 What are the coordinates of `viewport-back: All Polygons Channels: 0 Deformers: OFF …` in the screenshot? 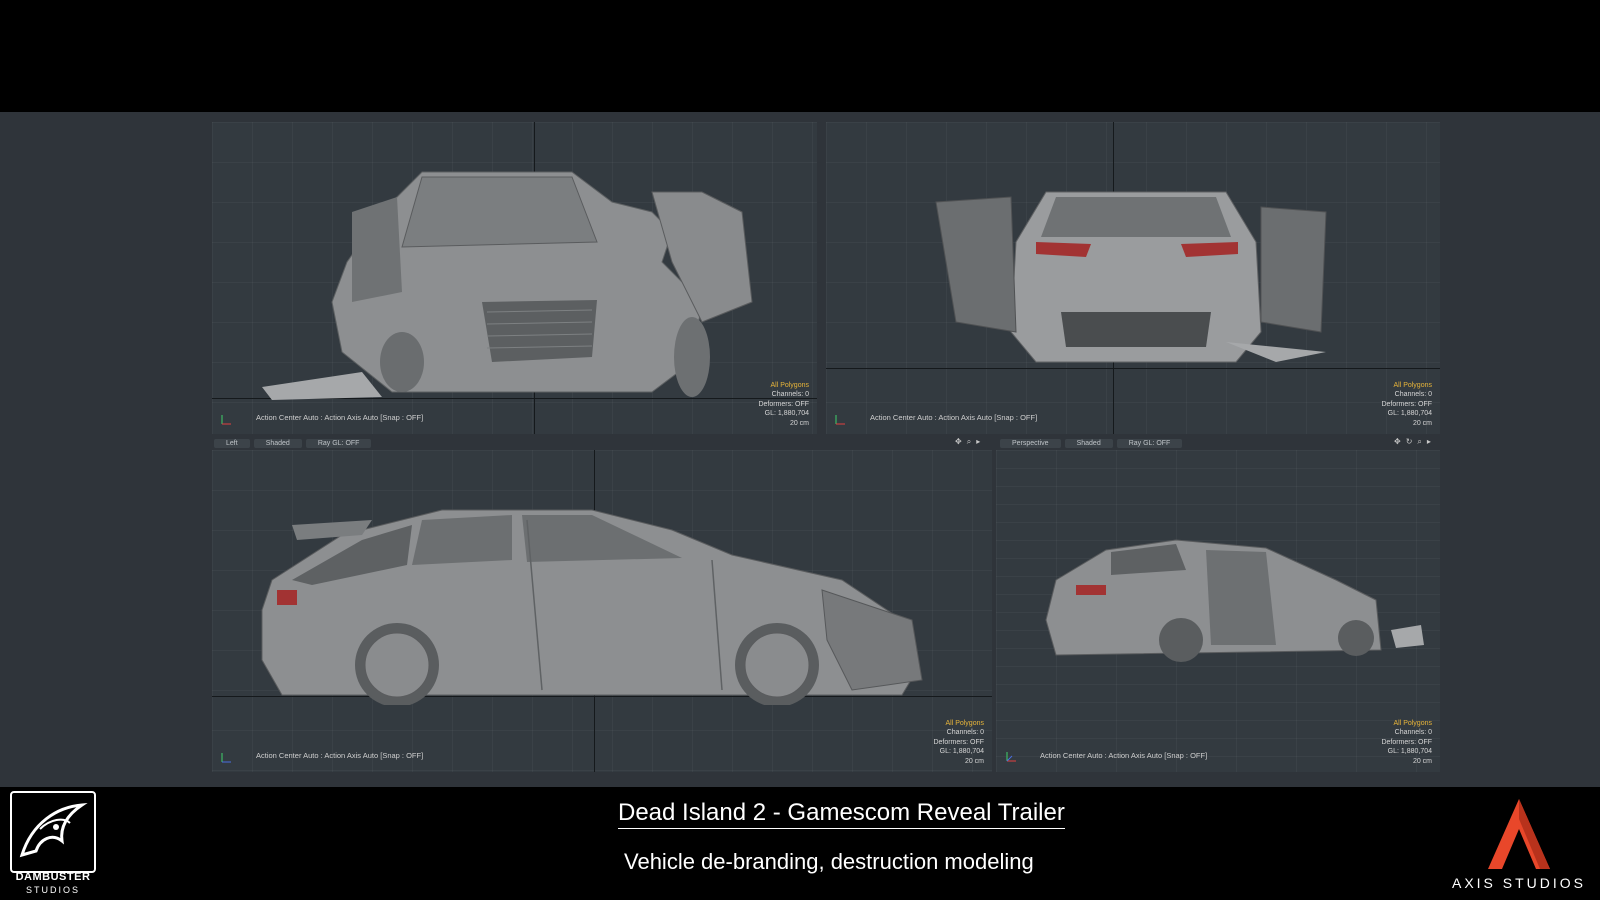 It's located at (1133, 278).